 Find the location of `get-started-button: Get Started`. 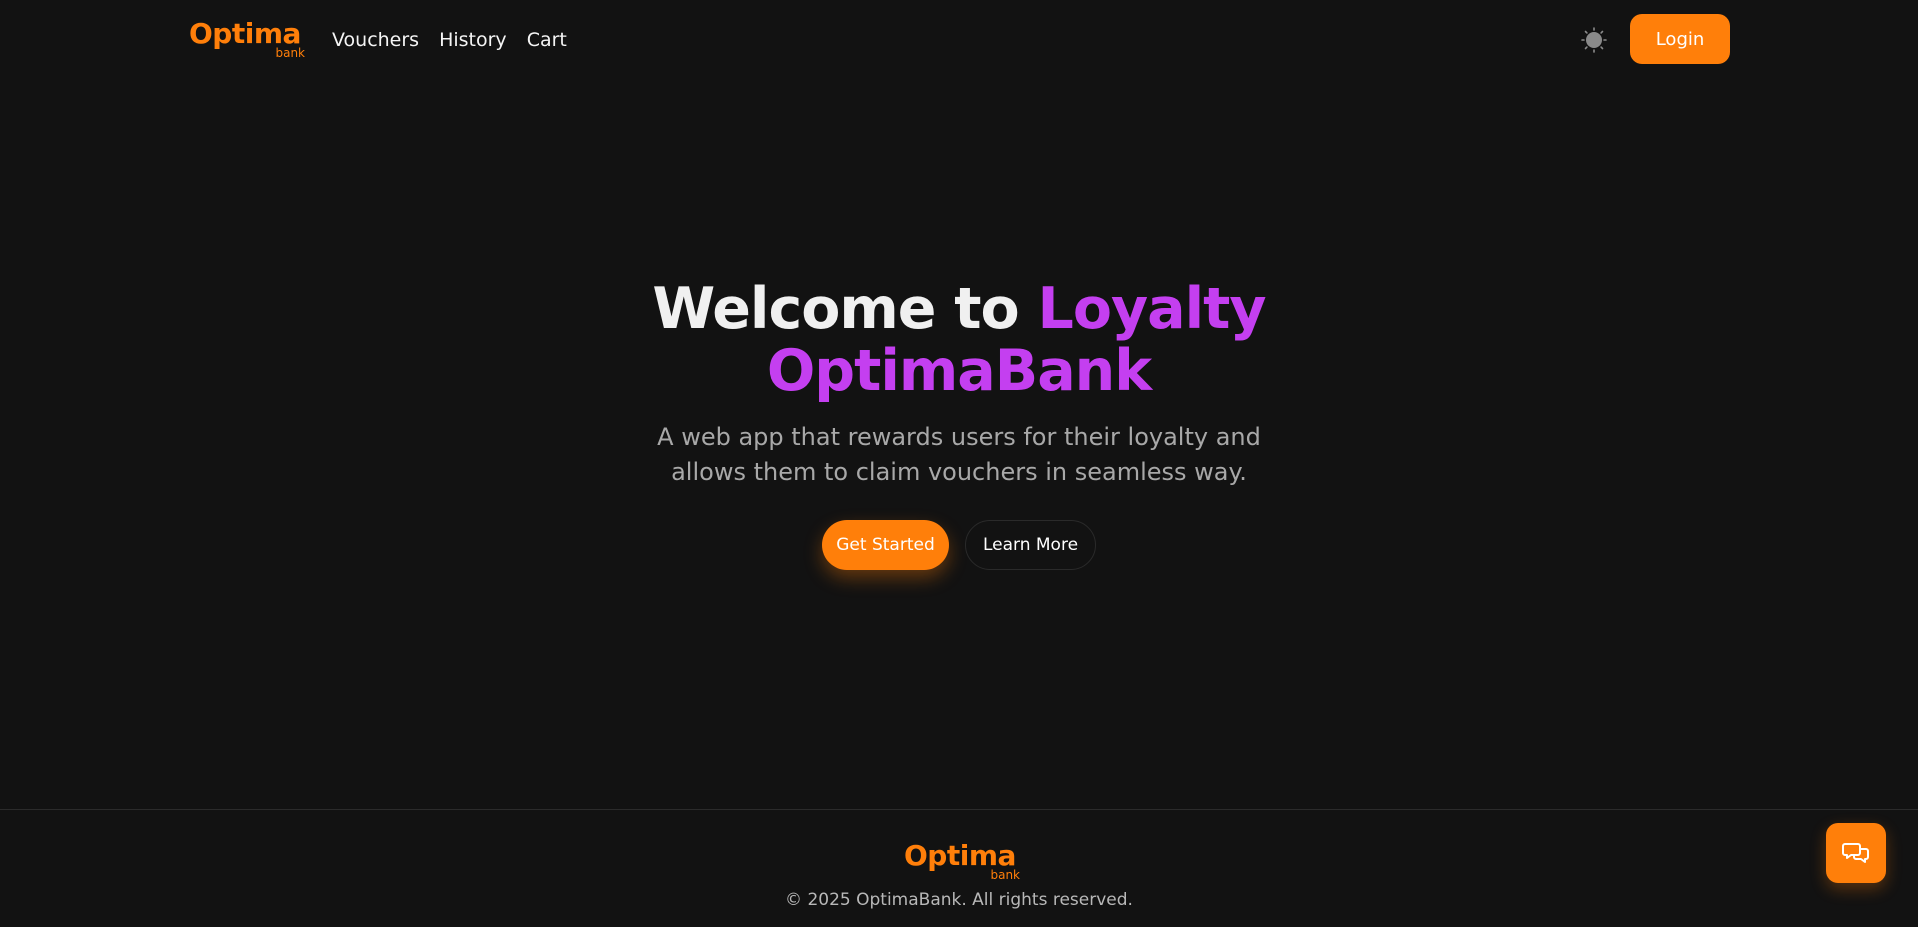

get-started-button: Get Started is located at coordinates (885, 545).